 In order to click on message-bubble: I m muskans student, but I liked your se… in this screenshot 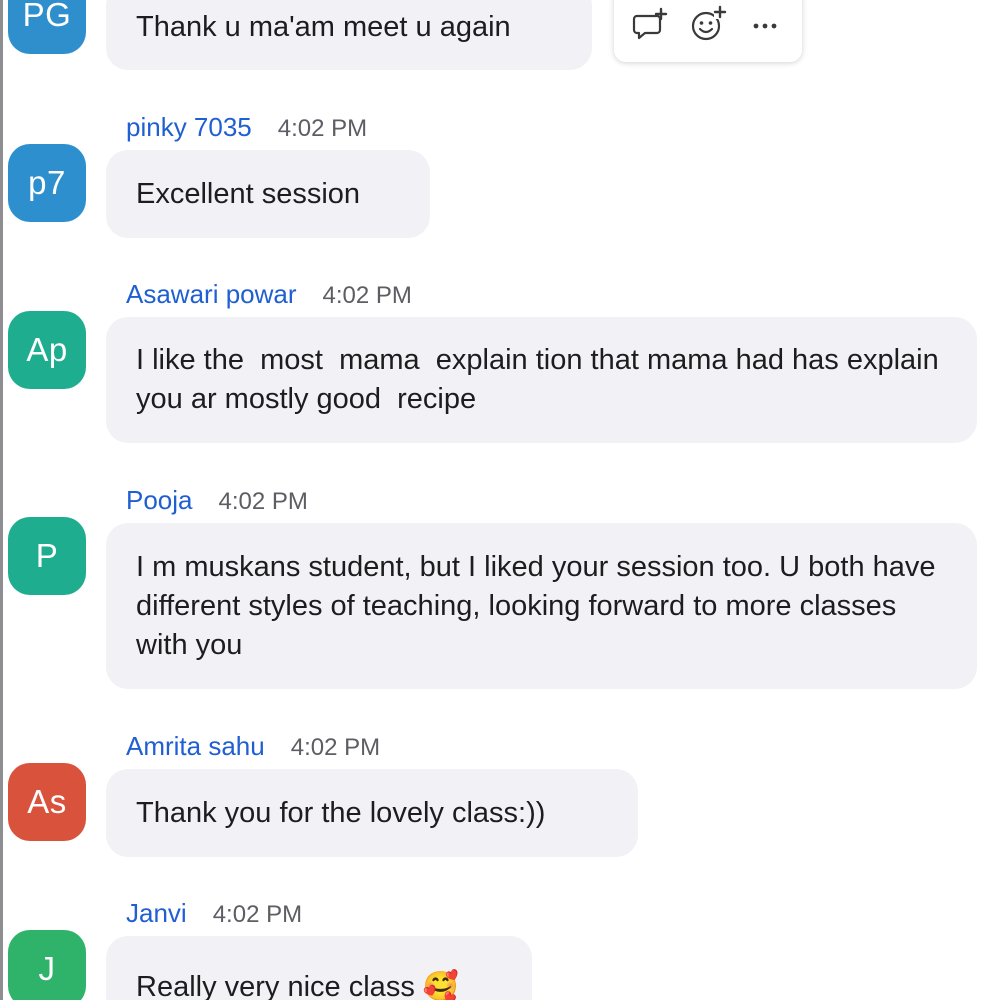, I will do `click(541, 606)`.